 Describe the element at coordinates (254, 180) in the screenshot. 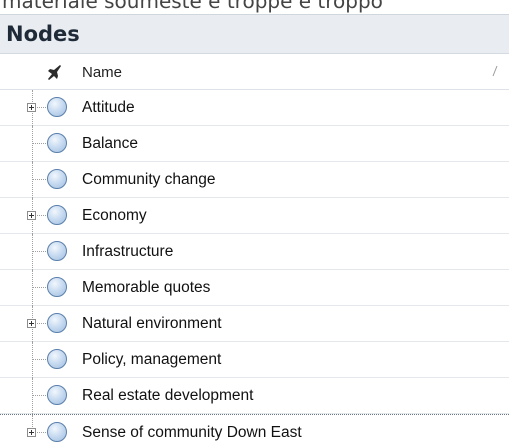

I see `node-row: Community change` at that location.